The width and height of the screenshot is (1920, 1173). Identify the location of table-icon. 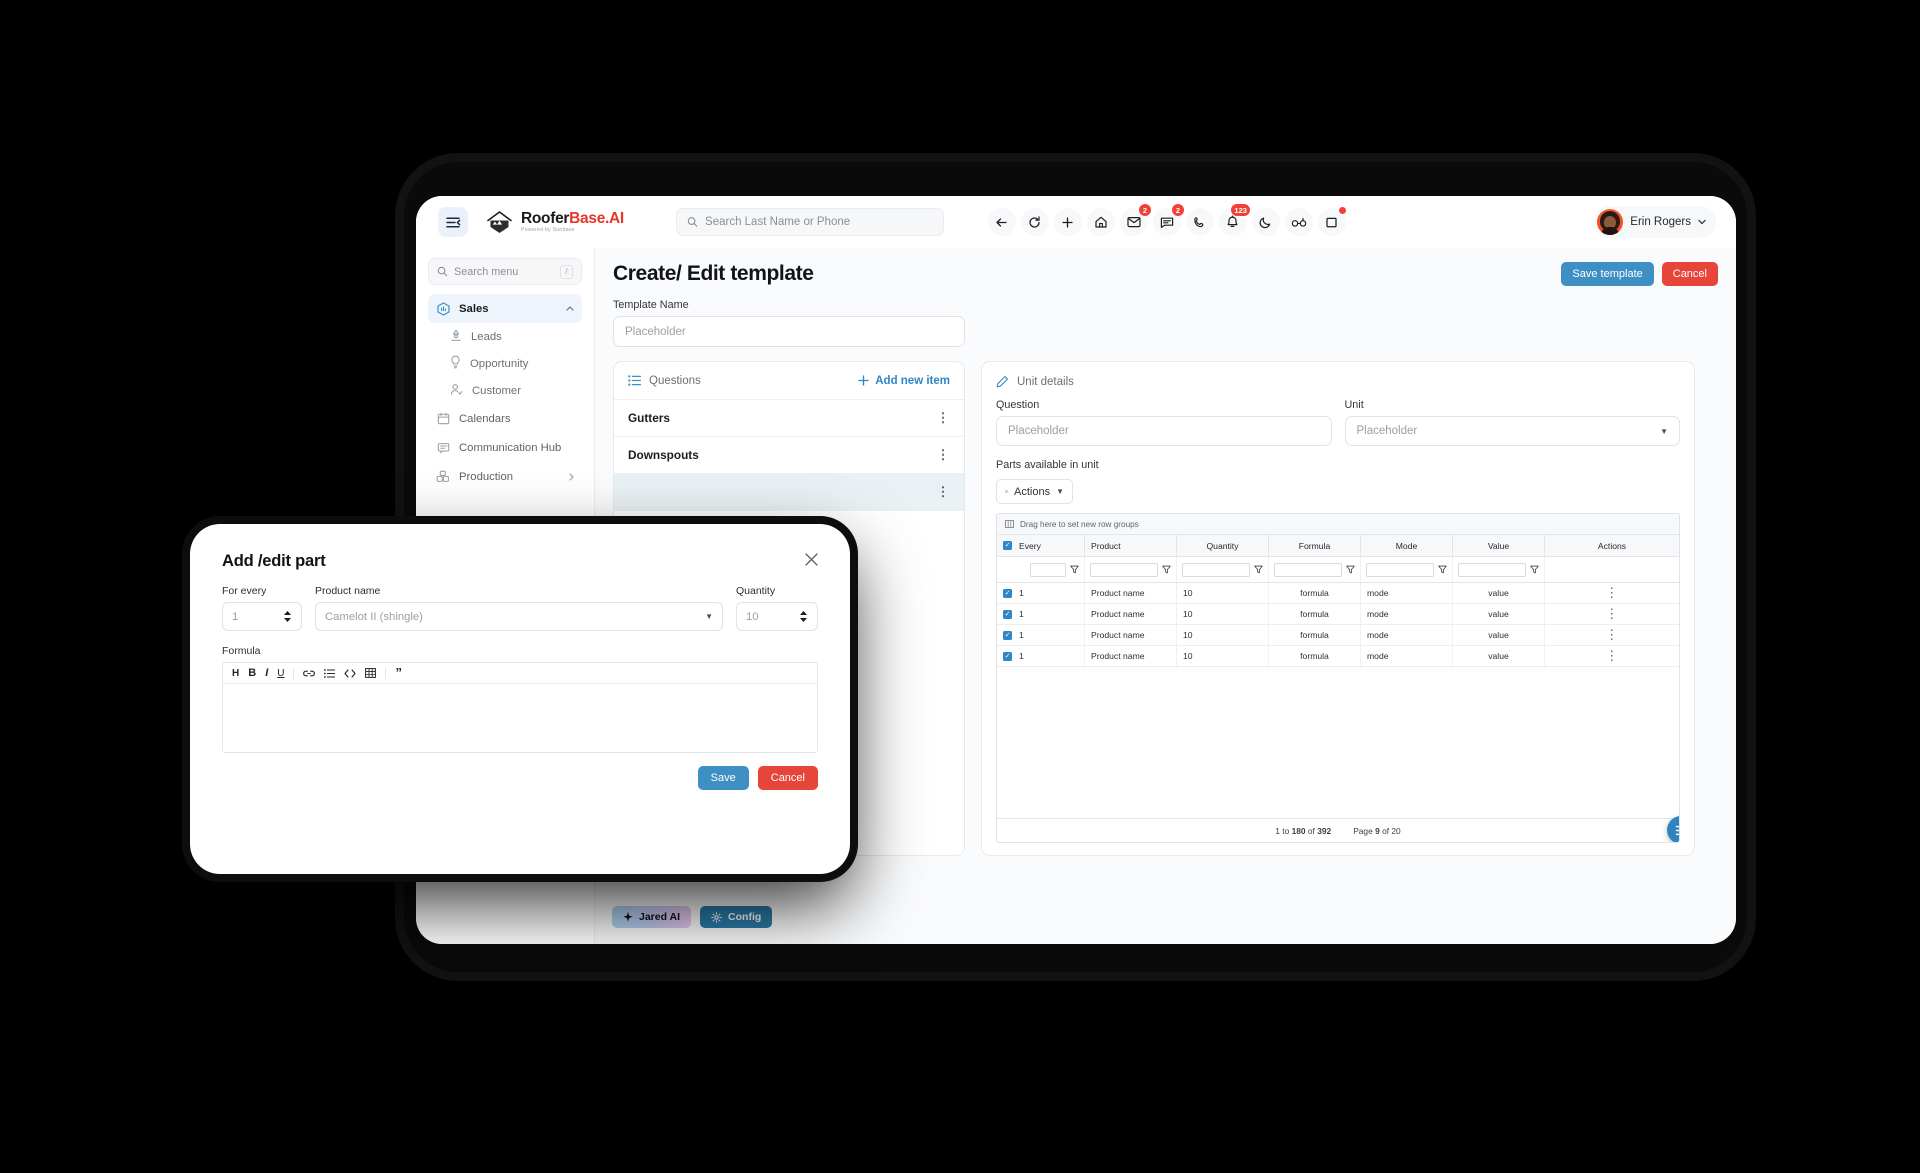
(371, 673).